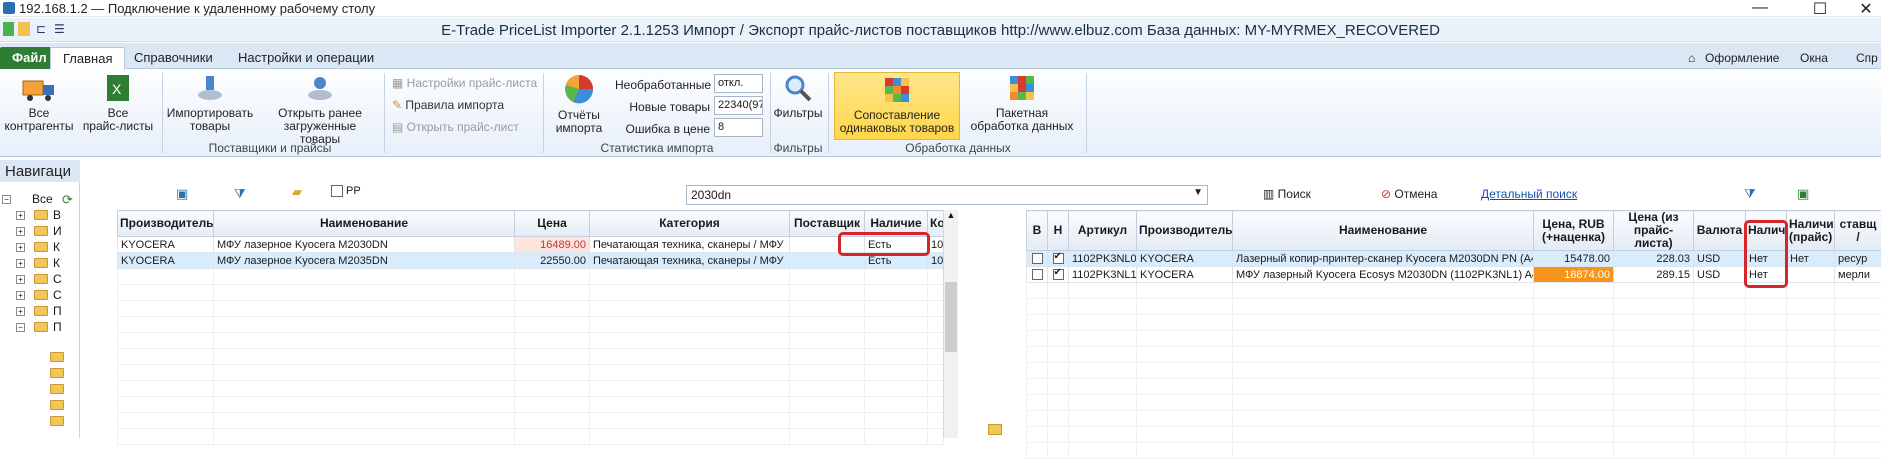  What do you see at coordinates (1811, 231) in the screenshot?
I see `right-column-header: Наличие (прайс)` at bounding box center [1811, 231].